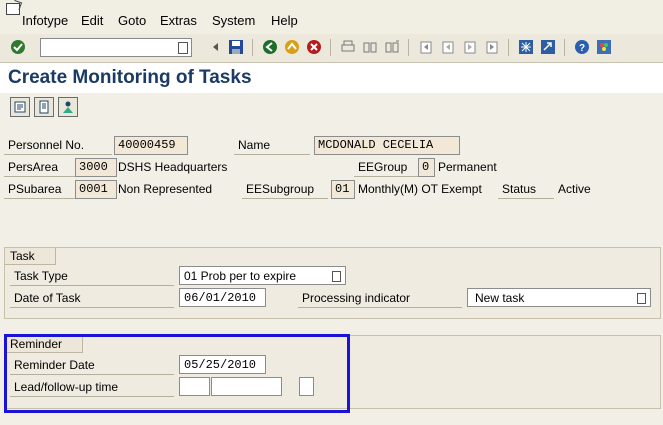 The image size is (663, 425). I want to click on person-icon, so click(68, 107).